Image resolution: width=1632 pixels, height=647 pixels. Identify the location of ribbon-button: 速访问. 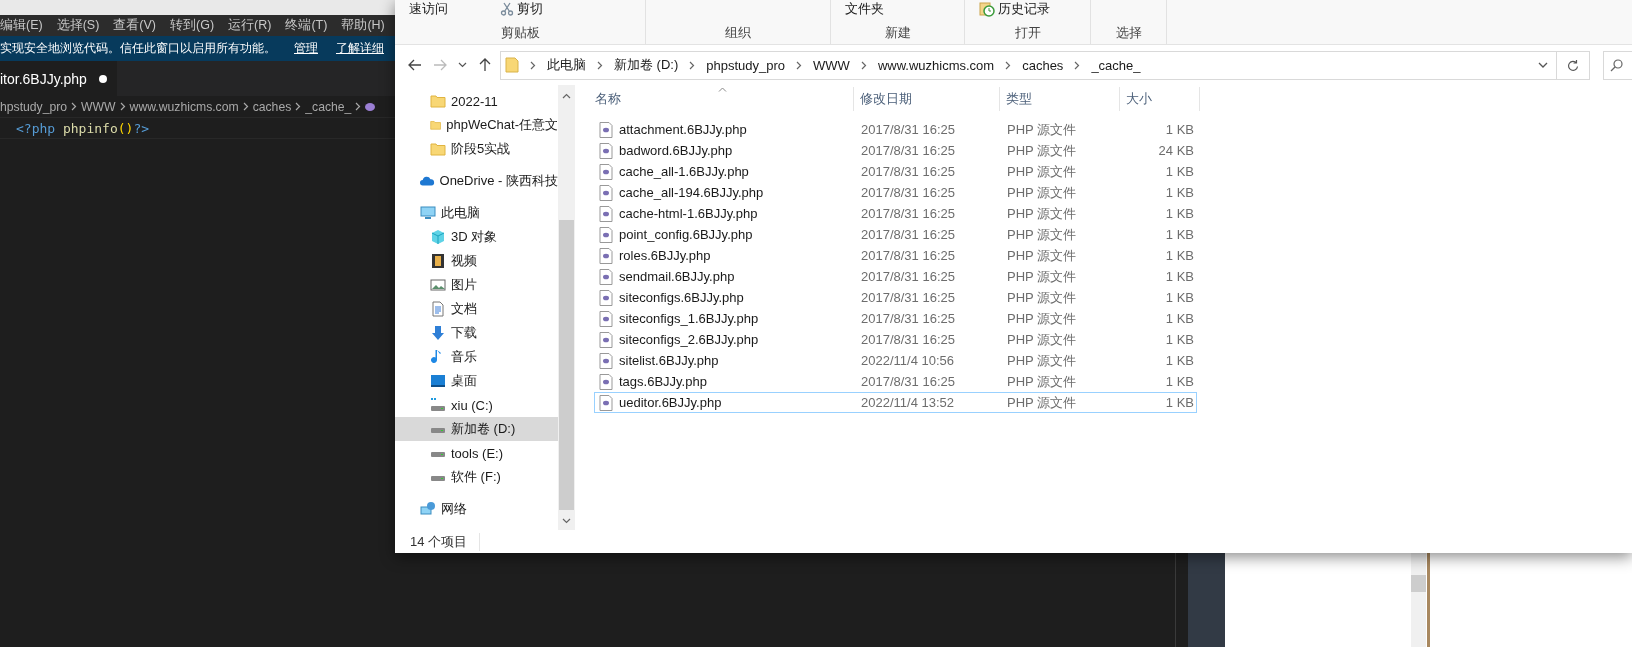
(428, 9).